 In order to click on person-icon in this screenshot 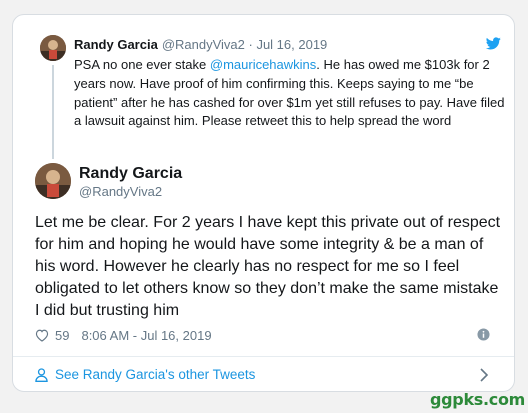, I will do `click(41, 375)`.